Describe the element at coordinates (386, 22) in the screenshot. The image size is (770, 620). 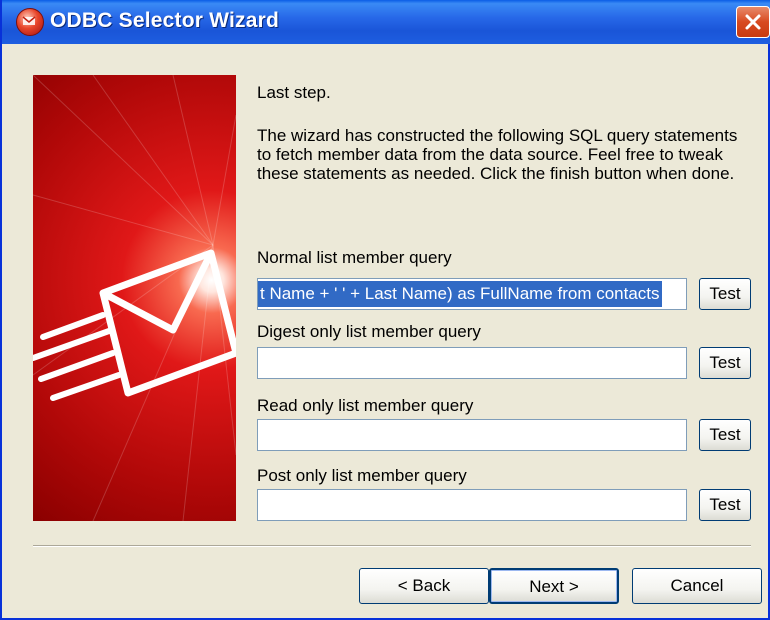
I see `title-bar: ODBC Selector Wizard` at that location.